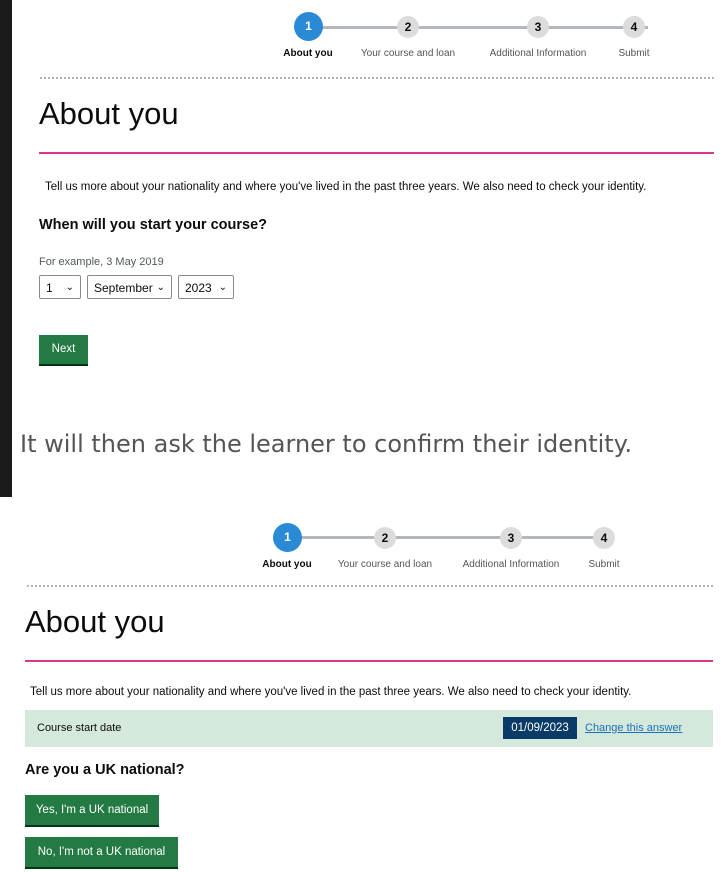 The image size is (722, 872). What do you see at coordinates (153, 225) in the screenshot?
I see `start-date-question: When will you start your course?` at bounding box center [153, 225].